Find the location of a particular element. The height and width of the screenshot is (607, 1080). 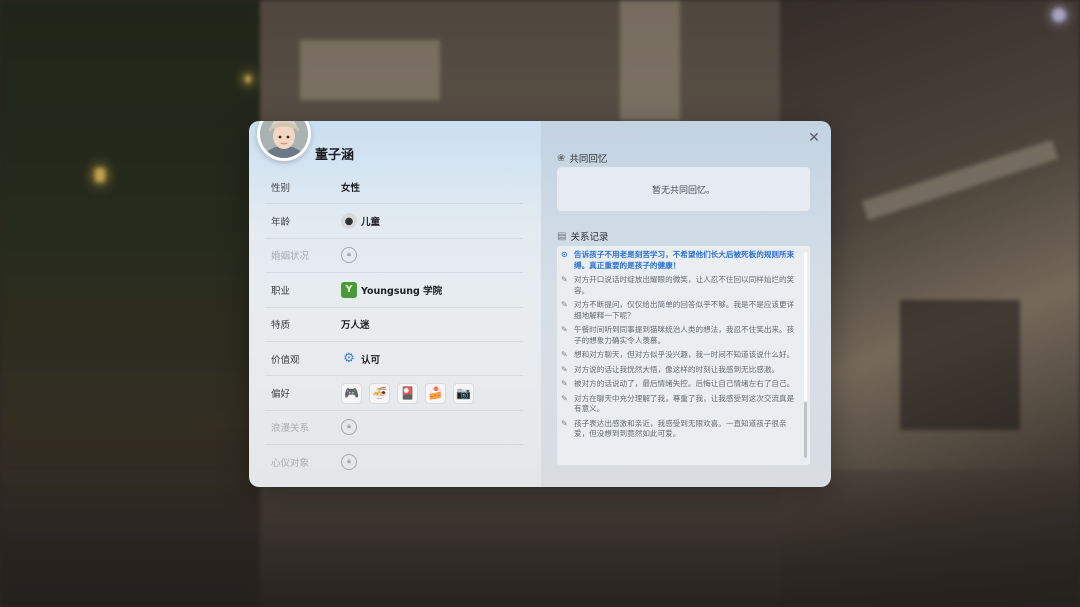

character-name: 董子涵 is located at coordinates (335, 155).